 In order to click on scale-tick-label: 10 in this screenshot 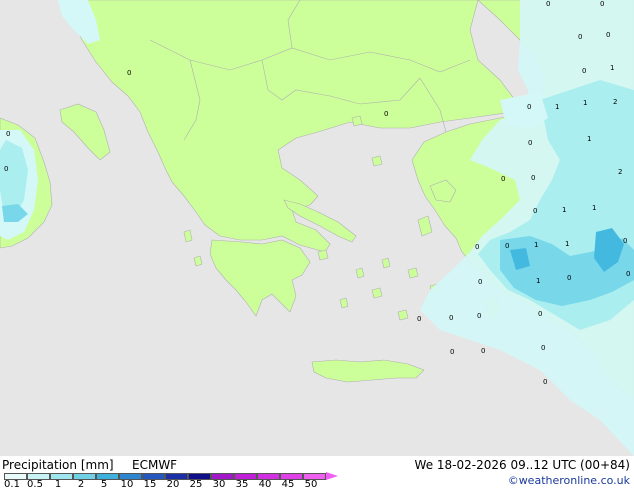, I will do `click(127, 484)`.